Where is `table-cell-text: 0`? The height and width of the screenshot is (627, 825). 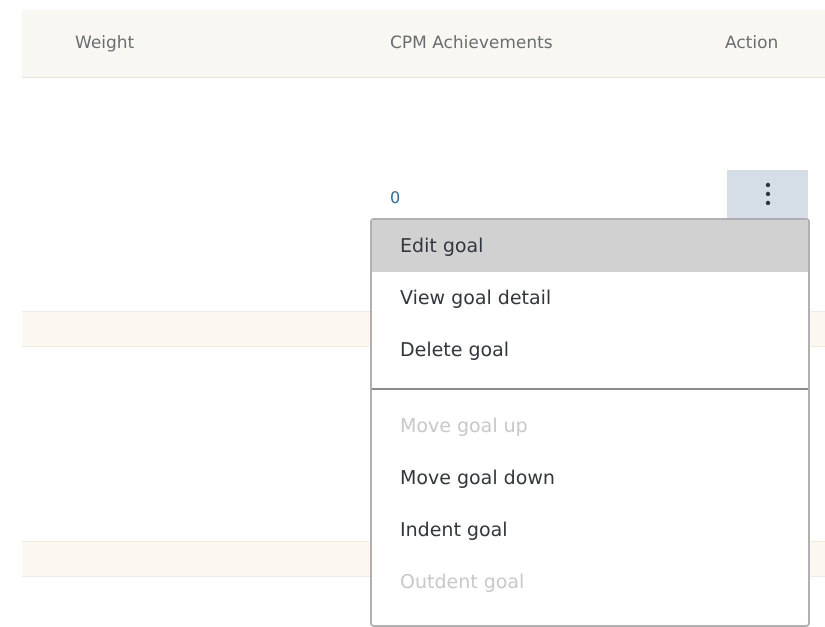
table-cell-text: 0 is located at coordinates (395, 198).